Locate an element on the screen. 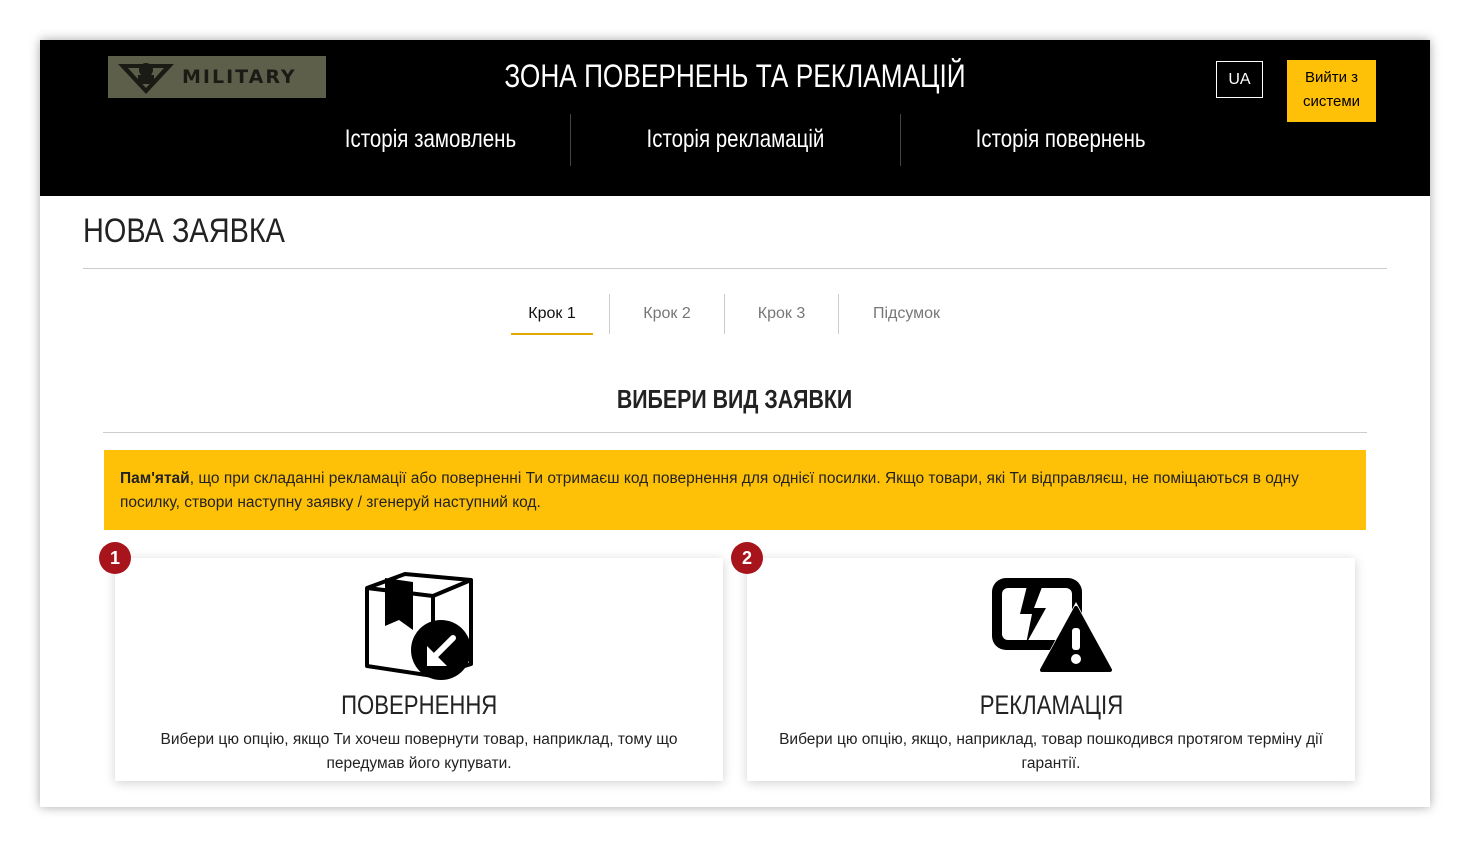  page-title: НОВА ЗАЯВКА is located at coordinates (184, 231).